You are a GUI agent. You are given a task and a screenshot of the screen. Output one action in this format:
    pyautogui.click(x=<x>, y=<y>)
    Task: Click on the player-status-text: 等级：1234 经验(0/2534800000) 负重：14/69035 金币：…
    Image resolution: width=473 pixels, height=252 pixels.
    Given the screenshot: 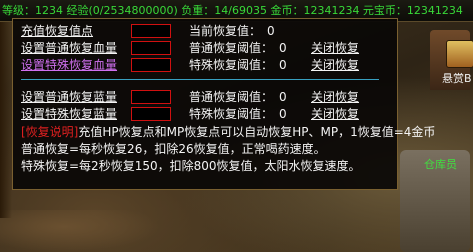 What is the action you would take?
    pyautogui.click(x=232, y=10)
    